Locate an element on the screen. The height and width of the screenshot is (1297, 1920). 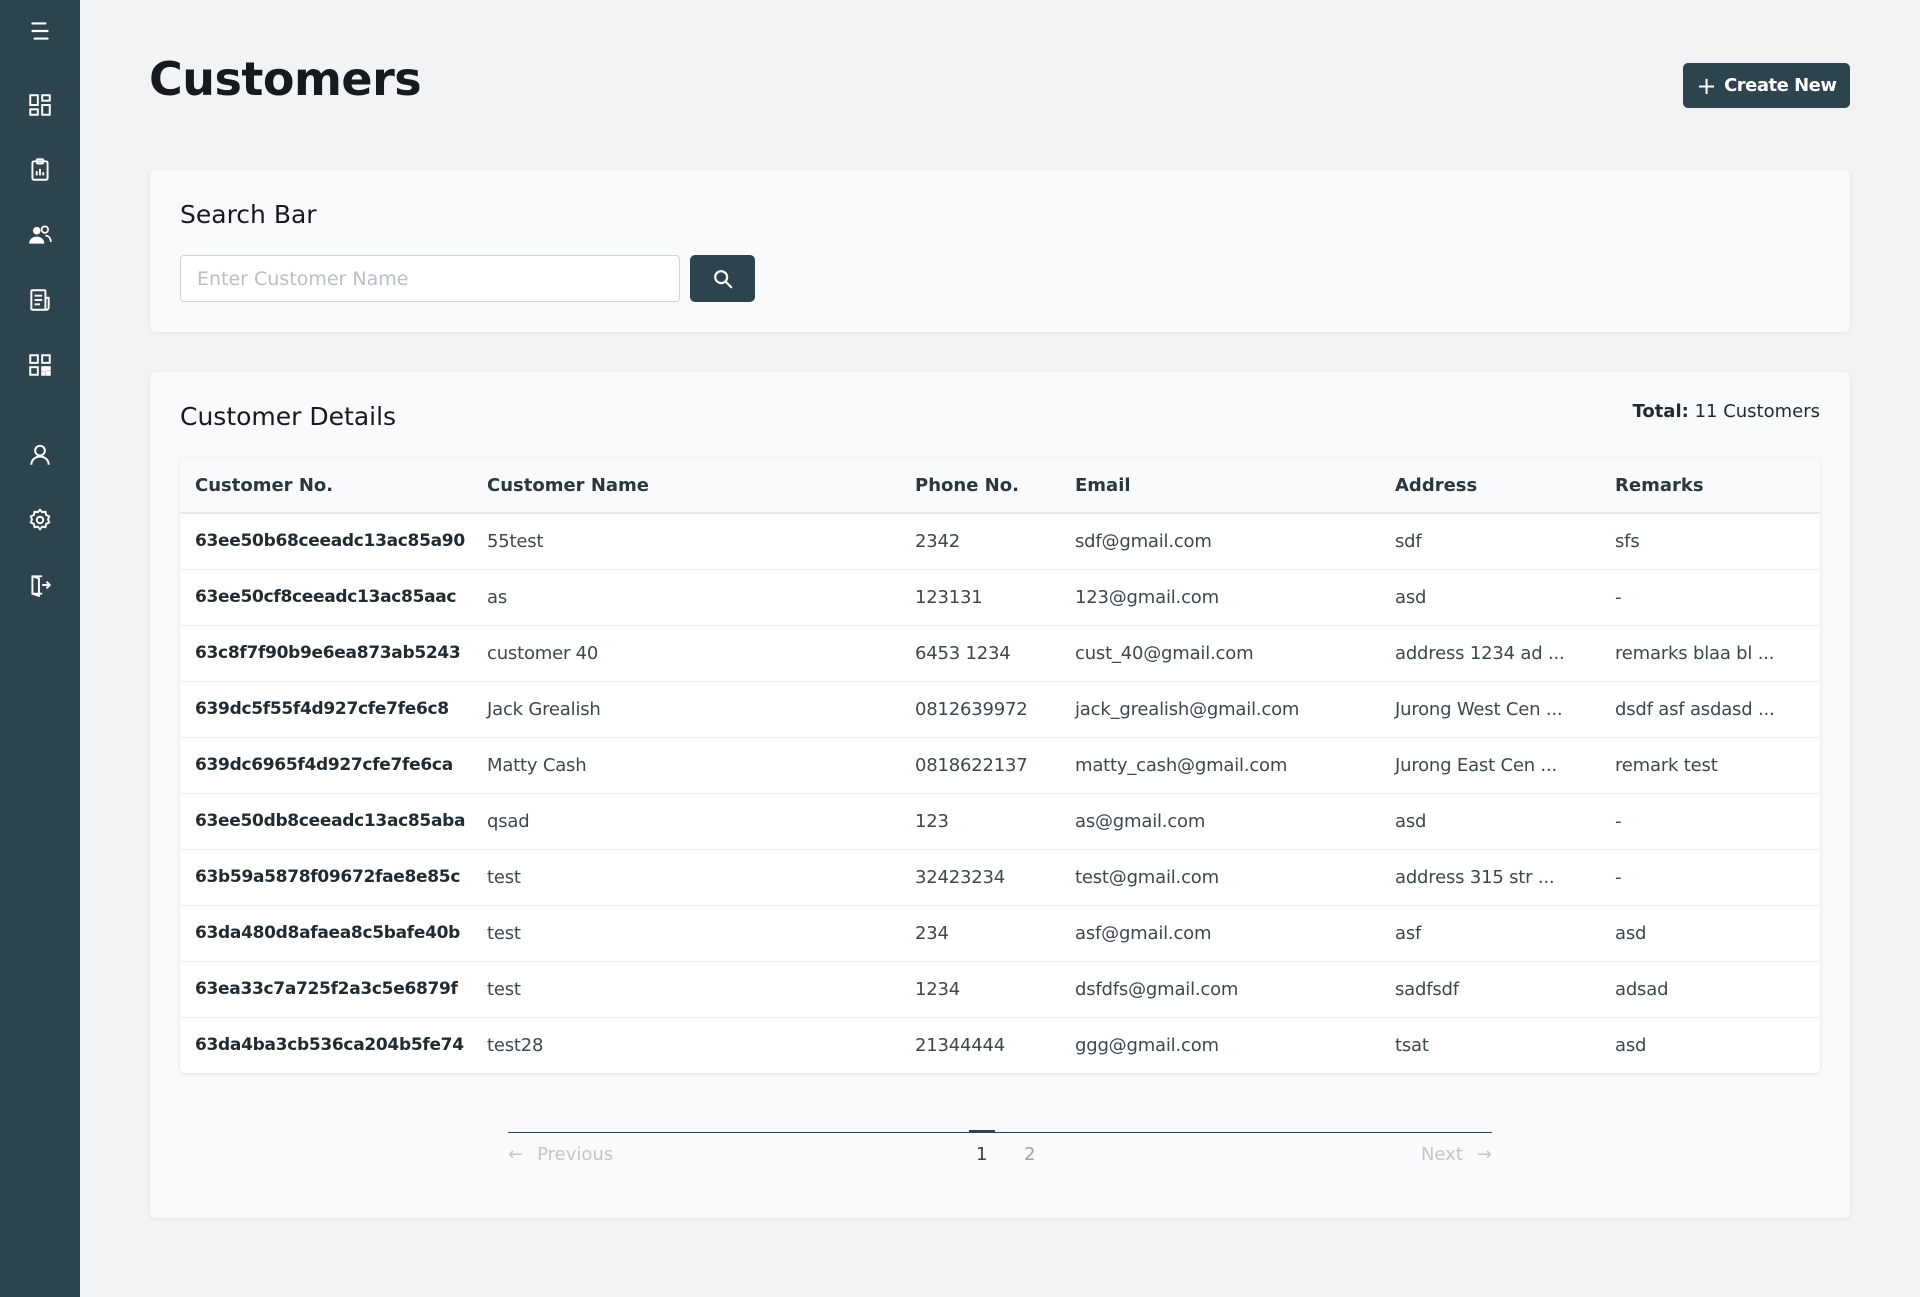
clipboard-chart-icon is located at coordinates (40, 170).